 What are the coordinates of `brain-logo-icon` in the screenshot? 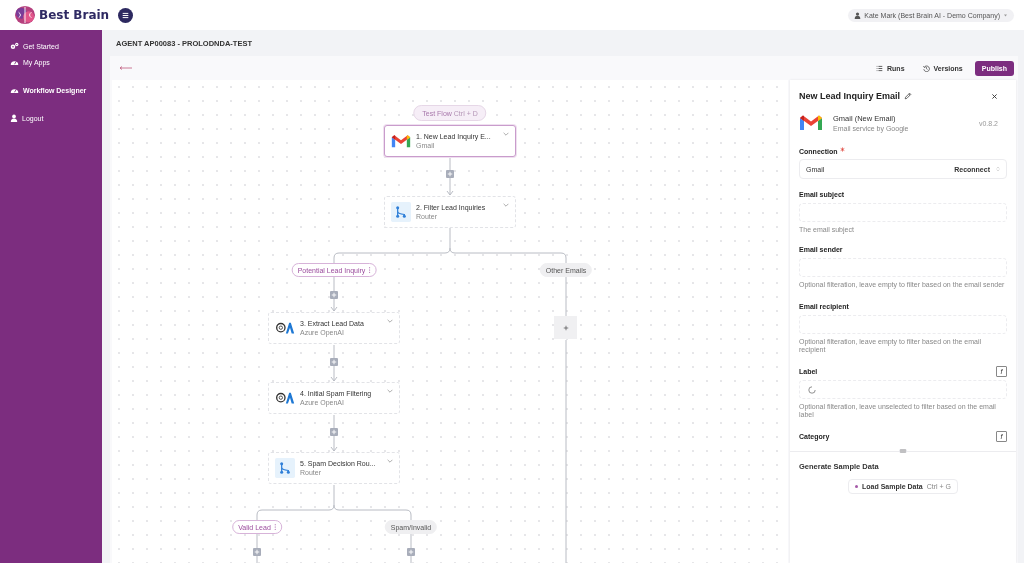 It's located at (25, 15).